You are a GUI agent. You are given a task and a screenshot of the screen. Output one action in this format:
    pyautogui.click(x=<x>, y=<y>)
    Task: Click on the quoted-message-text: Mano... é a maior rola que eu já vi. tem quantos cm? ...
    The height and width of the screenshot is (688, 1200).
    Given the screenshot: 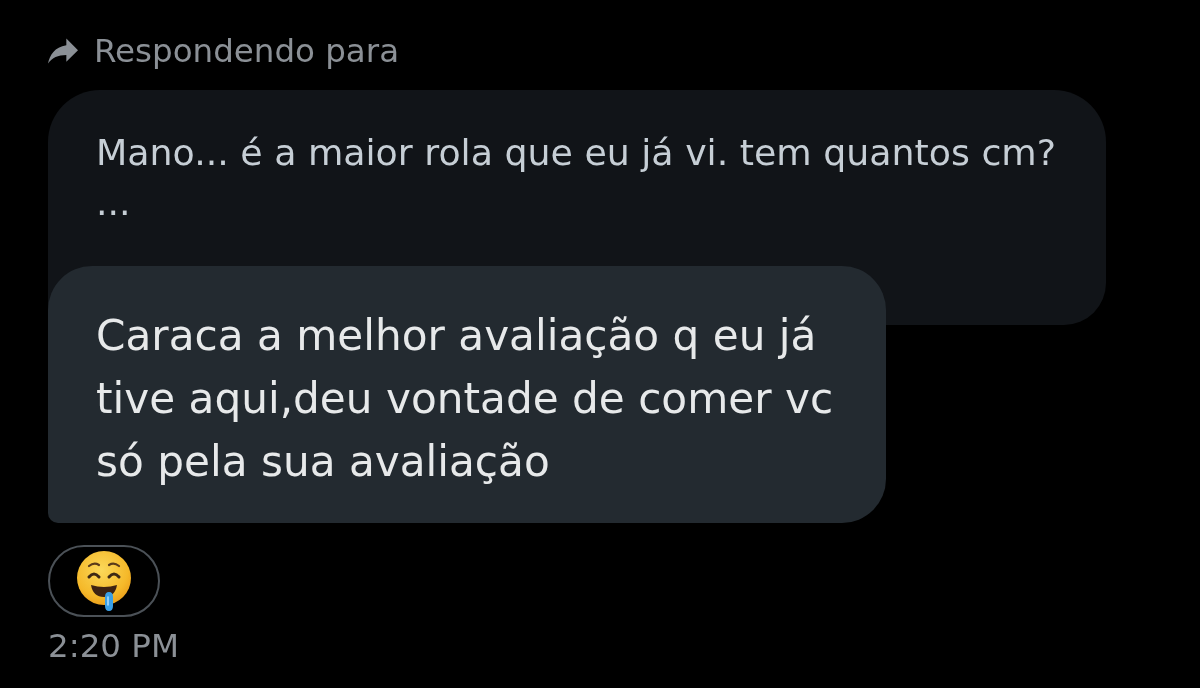 What is the action you would take?
    pyautogui.click(x=576, y=178)
    